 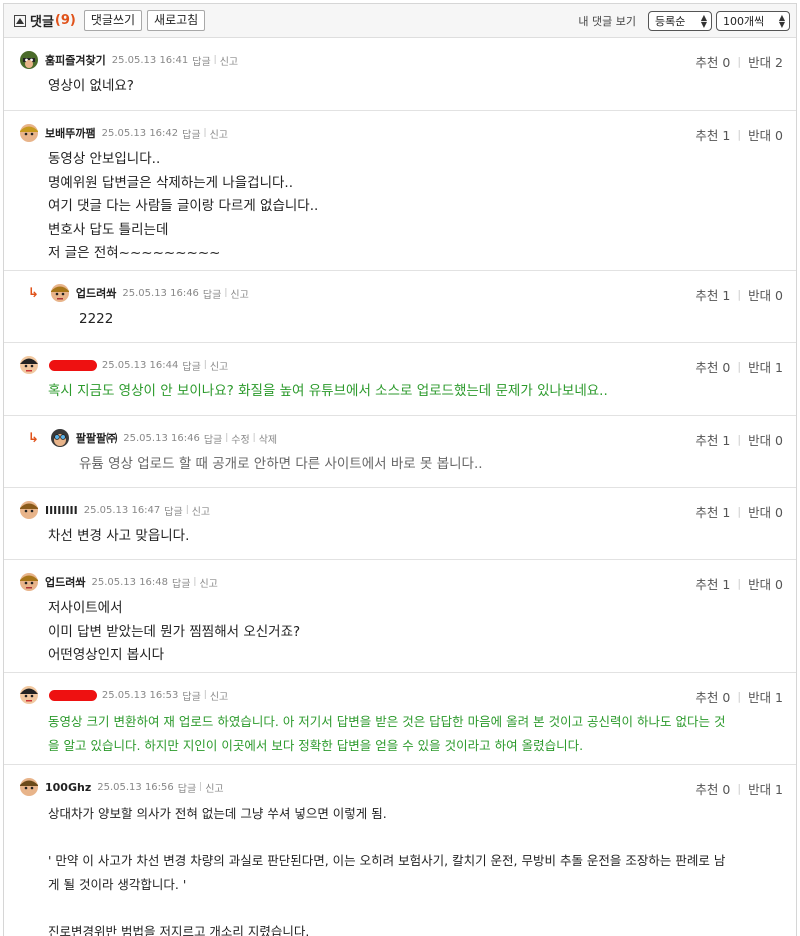 I want to click on redaction-mark, so click(x=72, y=365).